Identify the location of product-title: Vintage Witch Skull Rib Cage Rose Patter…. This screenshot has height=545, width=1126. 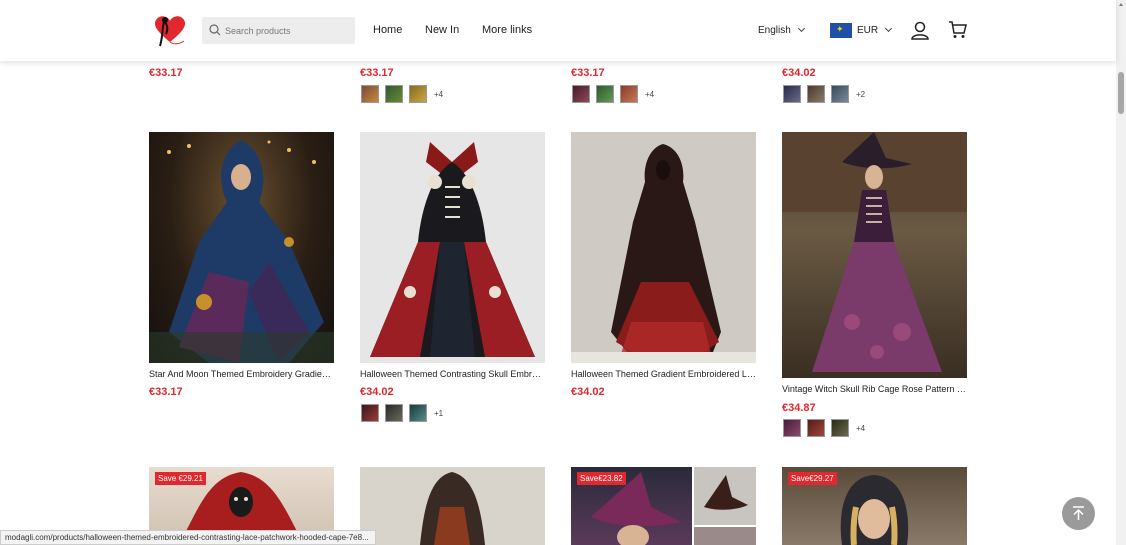
(874, 389).